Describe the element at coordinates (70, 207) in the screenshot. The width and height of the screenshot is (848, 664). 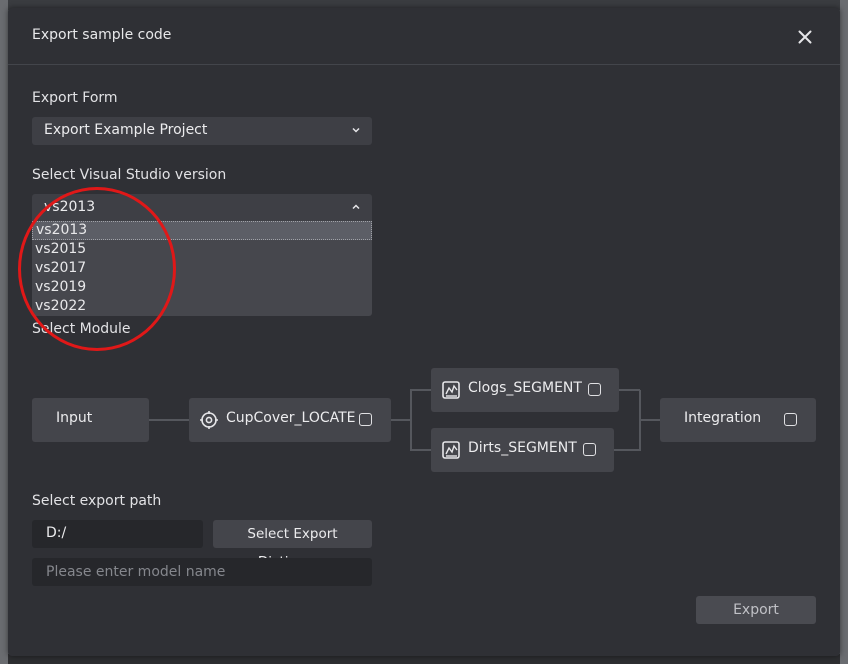
I see `vs-version-value: vs2013` at that location.